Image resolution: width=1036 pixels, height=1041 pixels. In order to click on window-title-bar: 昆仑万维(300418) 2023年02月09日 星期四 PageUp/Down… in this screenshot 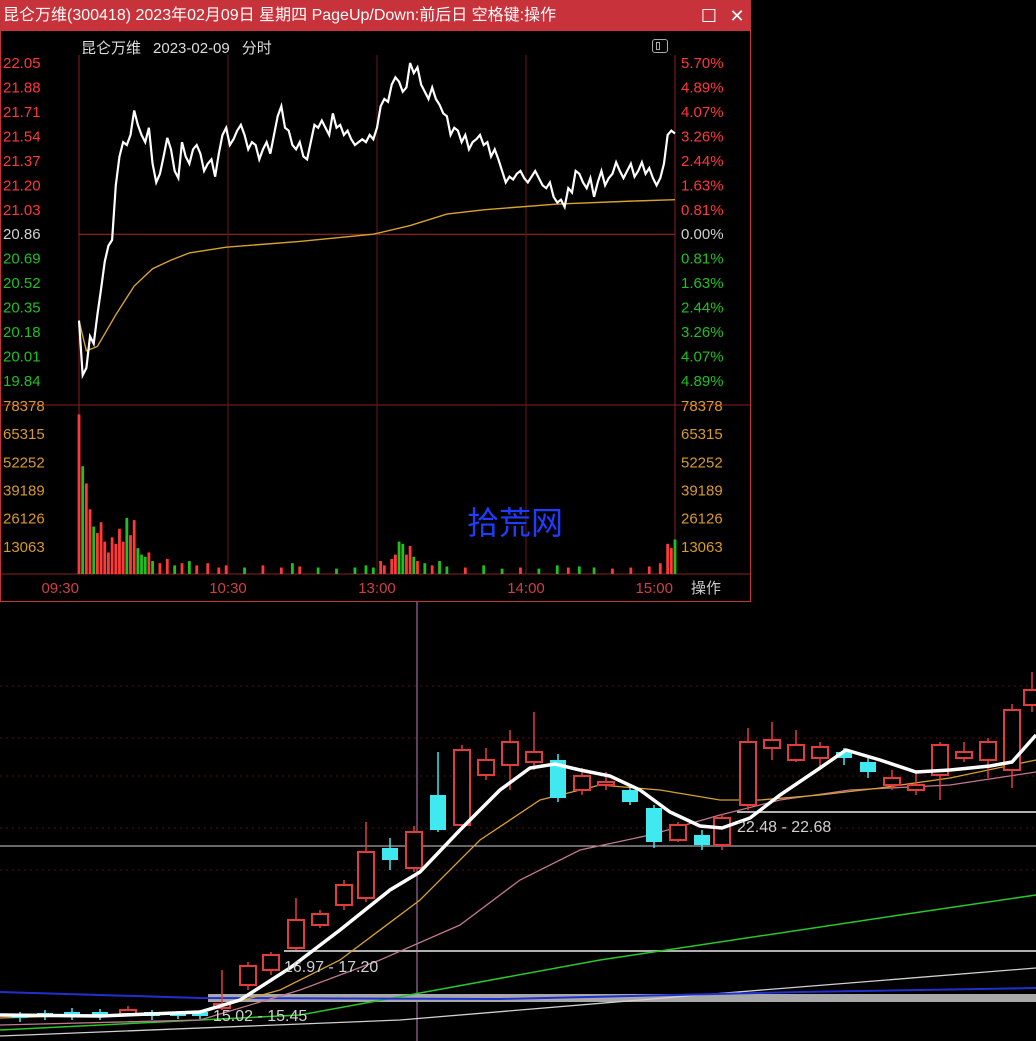, I will do `click(375, 16)`.